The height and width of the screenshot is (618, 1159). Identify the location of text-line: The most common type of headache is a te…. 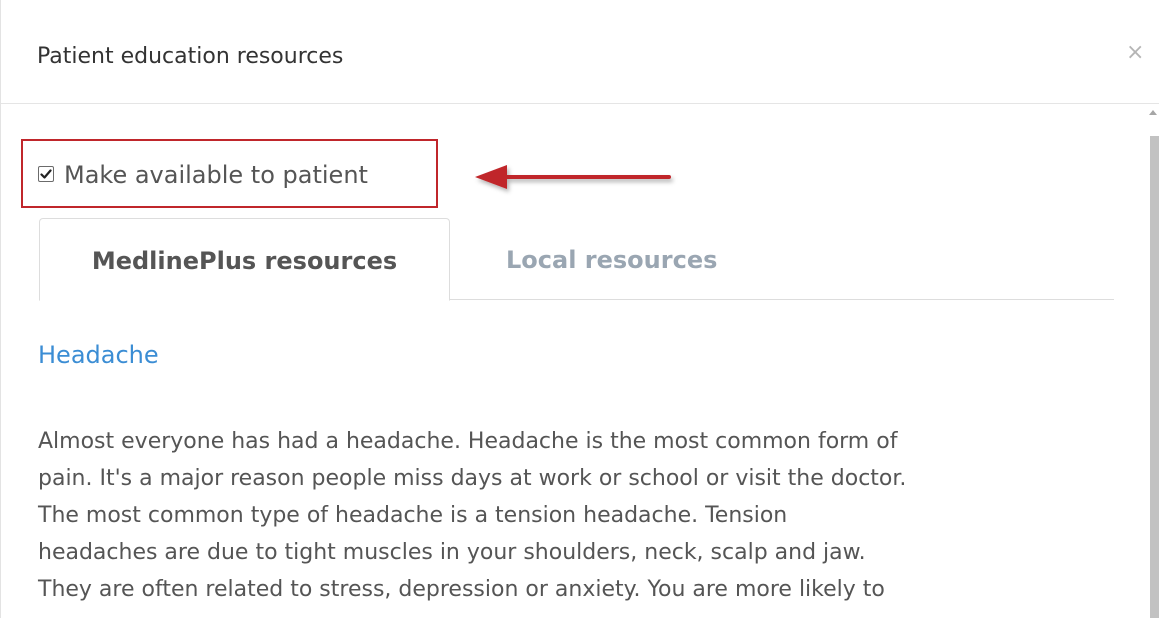
(413, 515).